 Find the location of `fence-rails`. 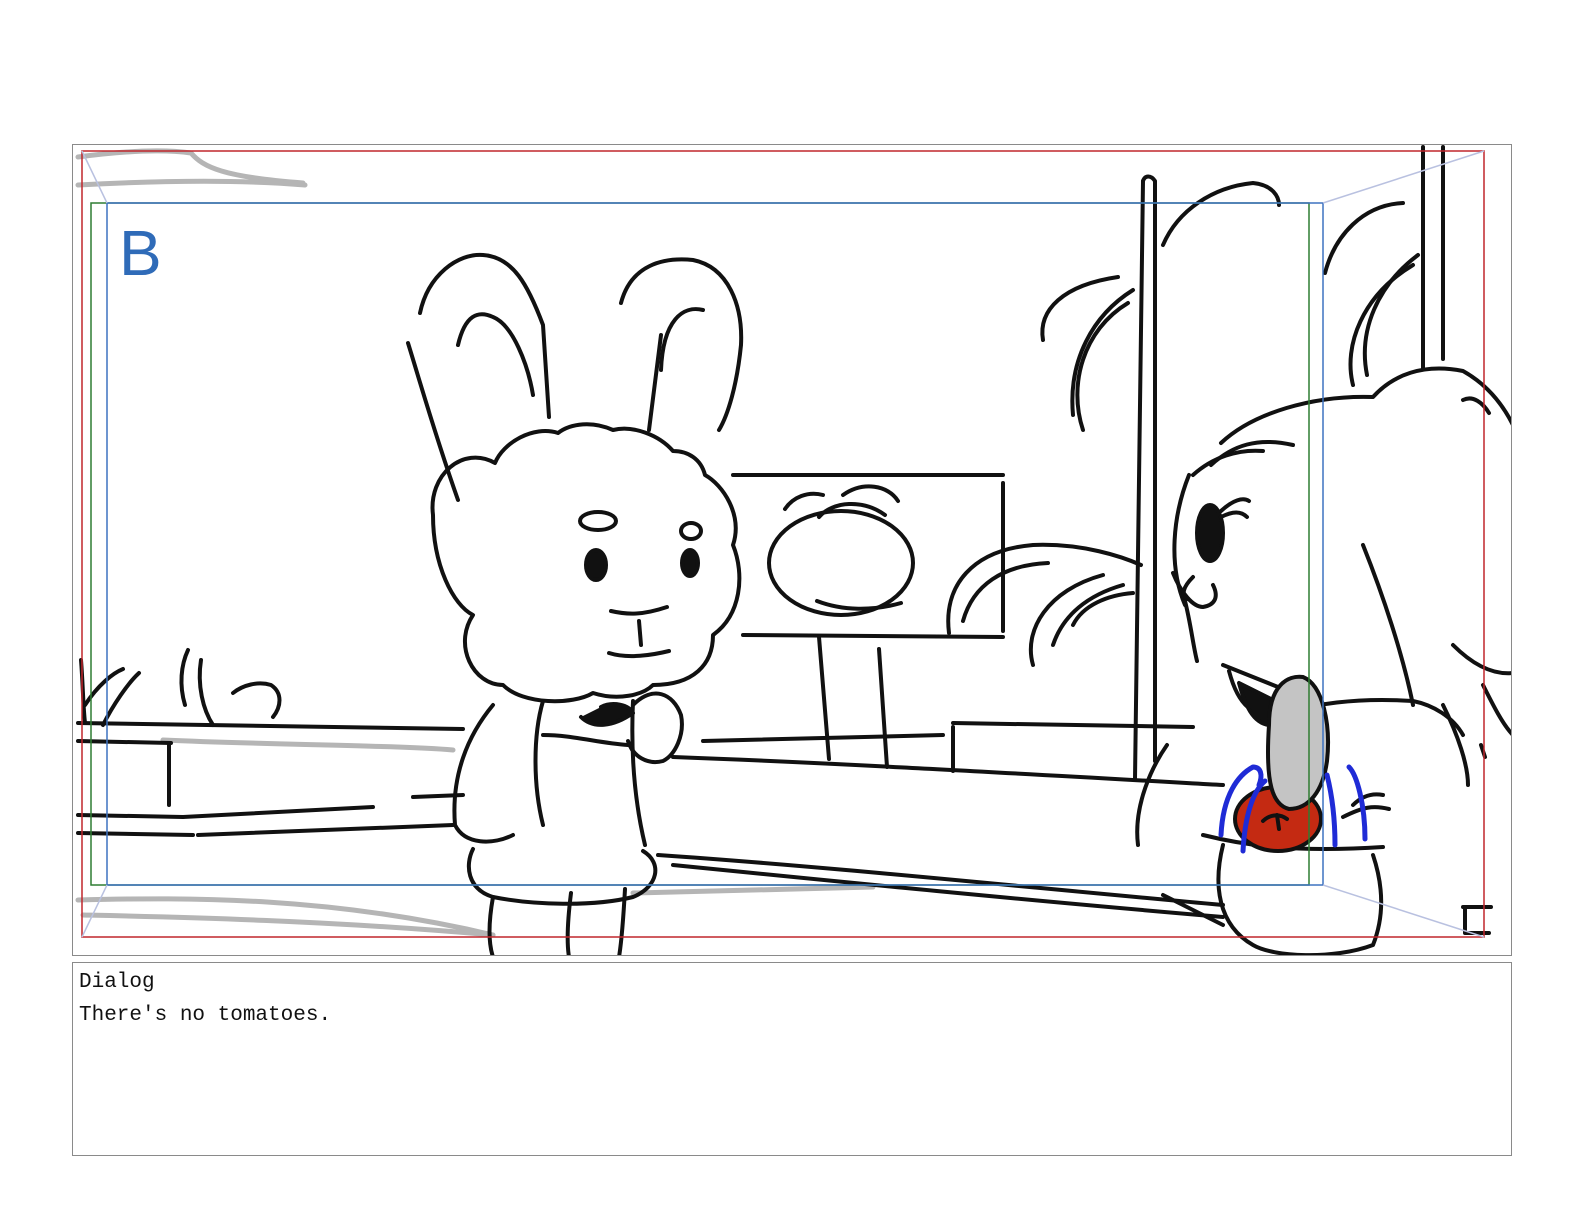

fence-rails is located at coordinates (270, 779).